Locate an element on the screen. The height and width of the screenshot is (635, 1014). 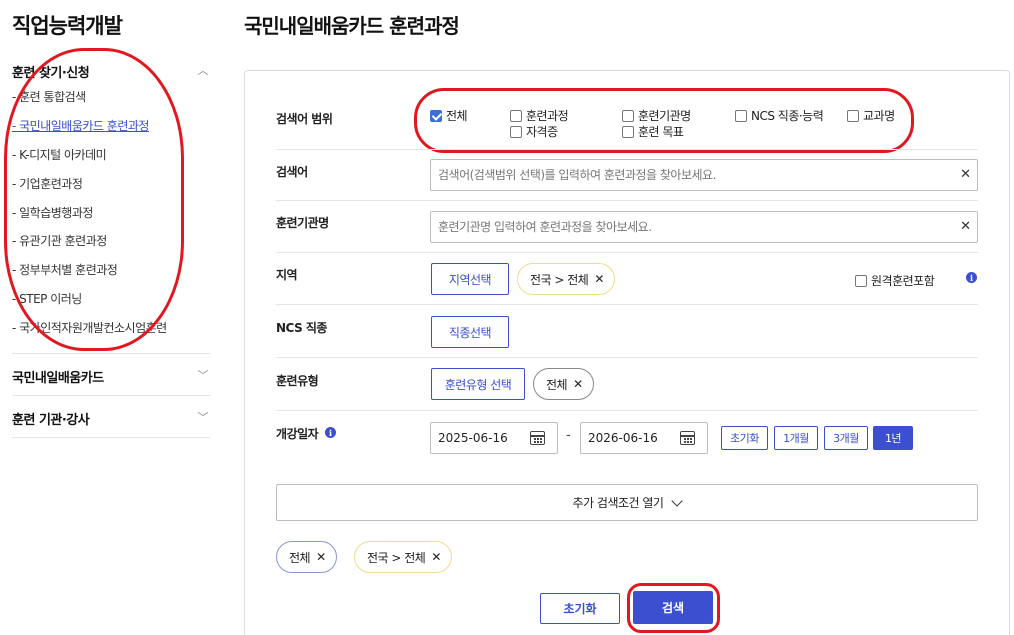
sidebar-item-government-ministry: - 정부부처별 훈련과정 is located at coordinates (102, 275).